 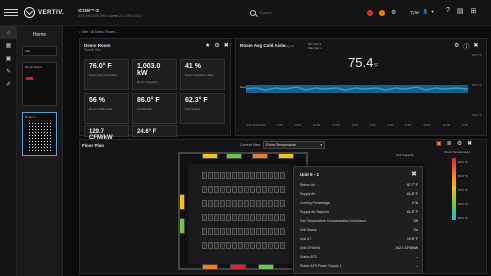 What do you see at coordinates (33, 67) in the screenshot?
I see `demo-room-thumbnail-label: Demo Room` at bounding box center [33, 67].